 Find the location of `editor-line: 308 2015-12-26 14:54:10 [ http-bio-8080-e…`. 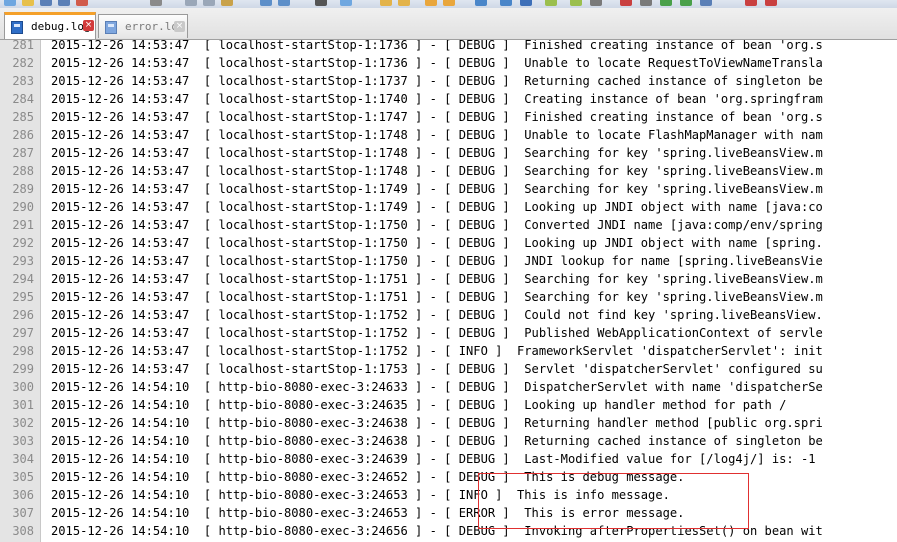

editor-line: 308 2015-12-26 14:54:10 [ http-bio-8080-e… is located at coordinates (448, 531).